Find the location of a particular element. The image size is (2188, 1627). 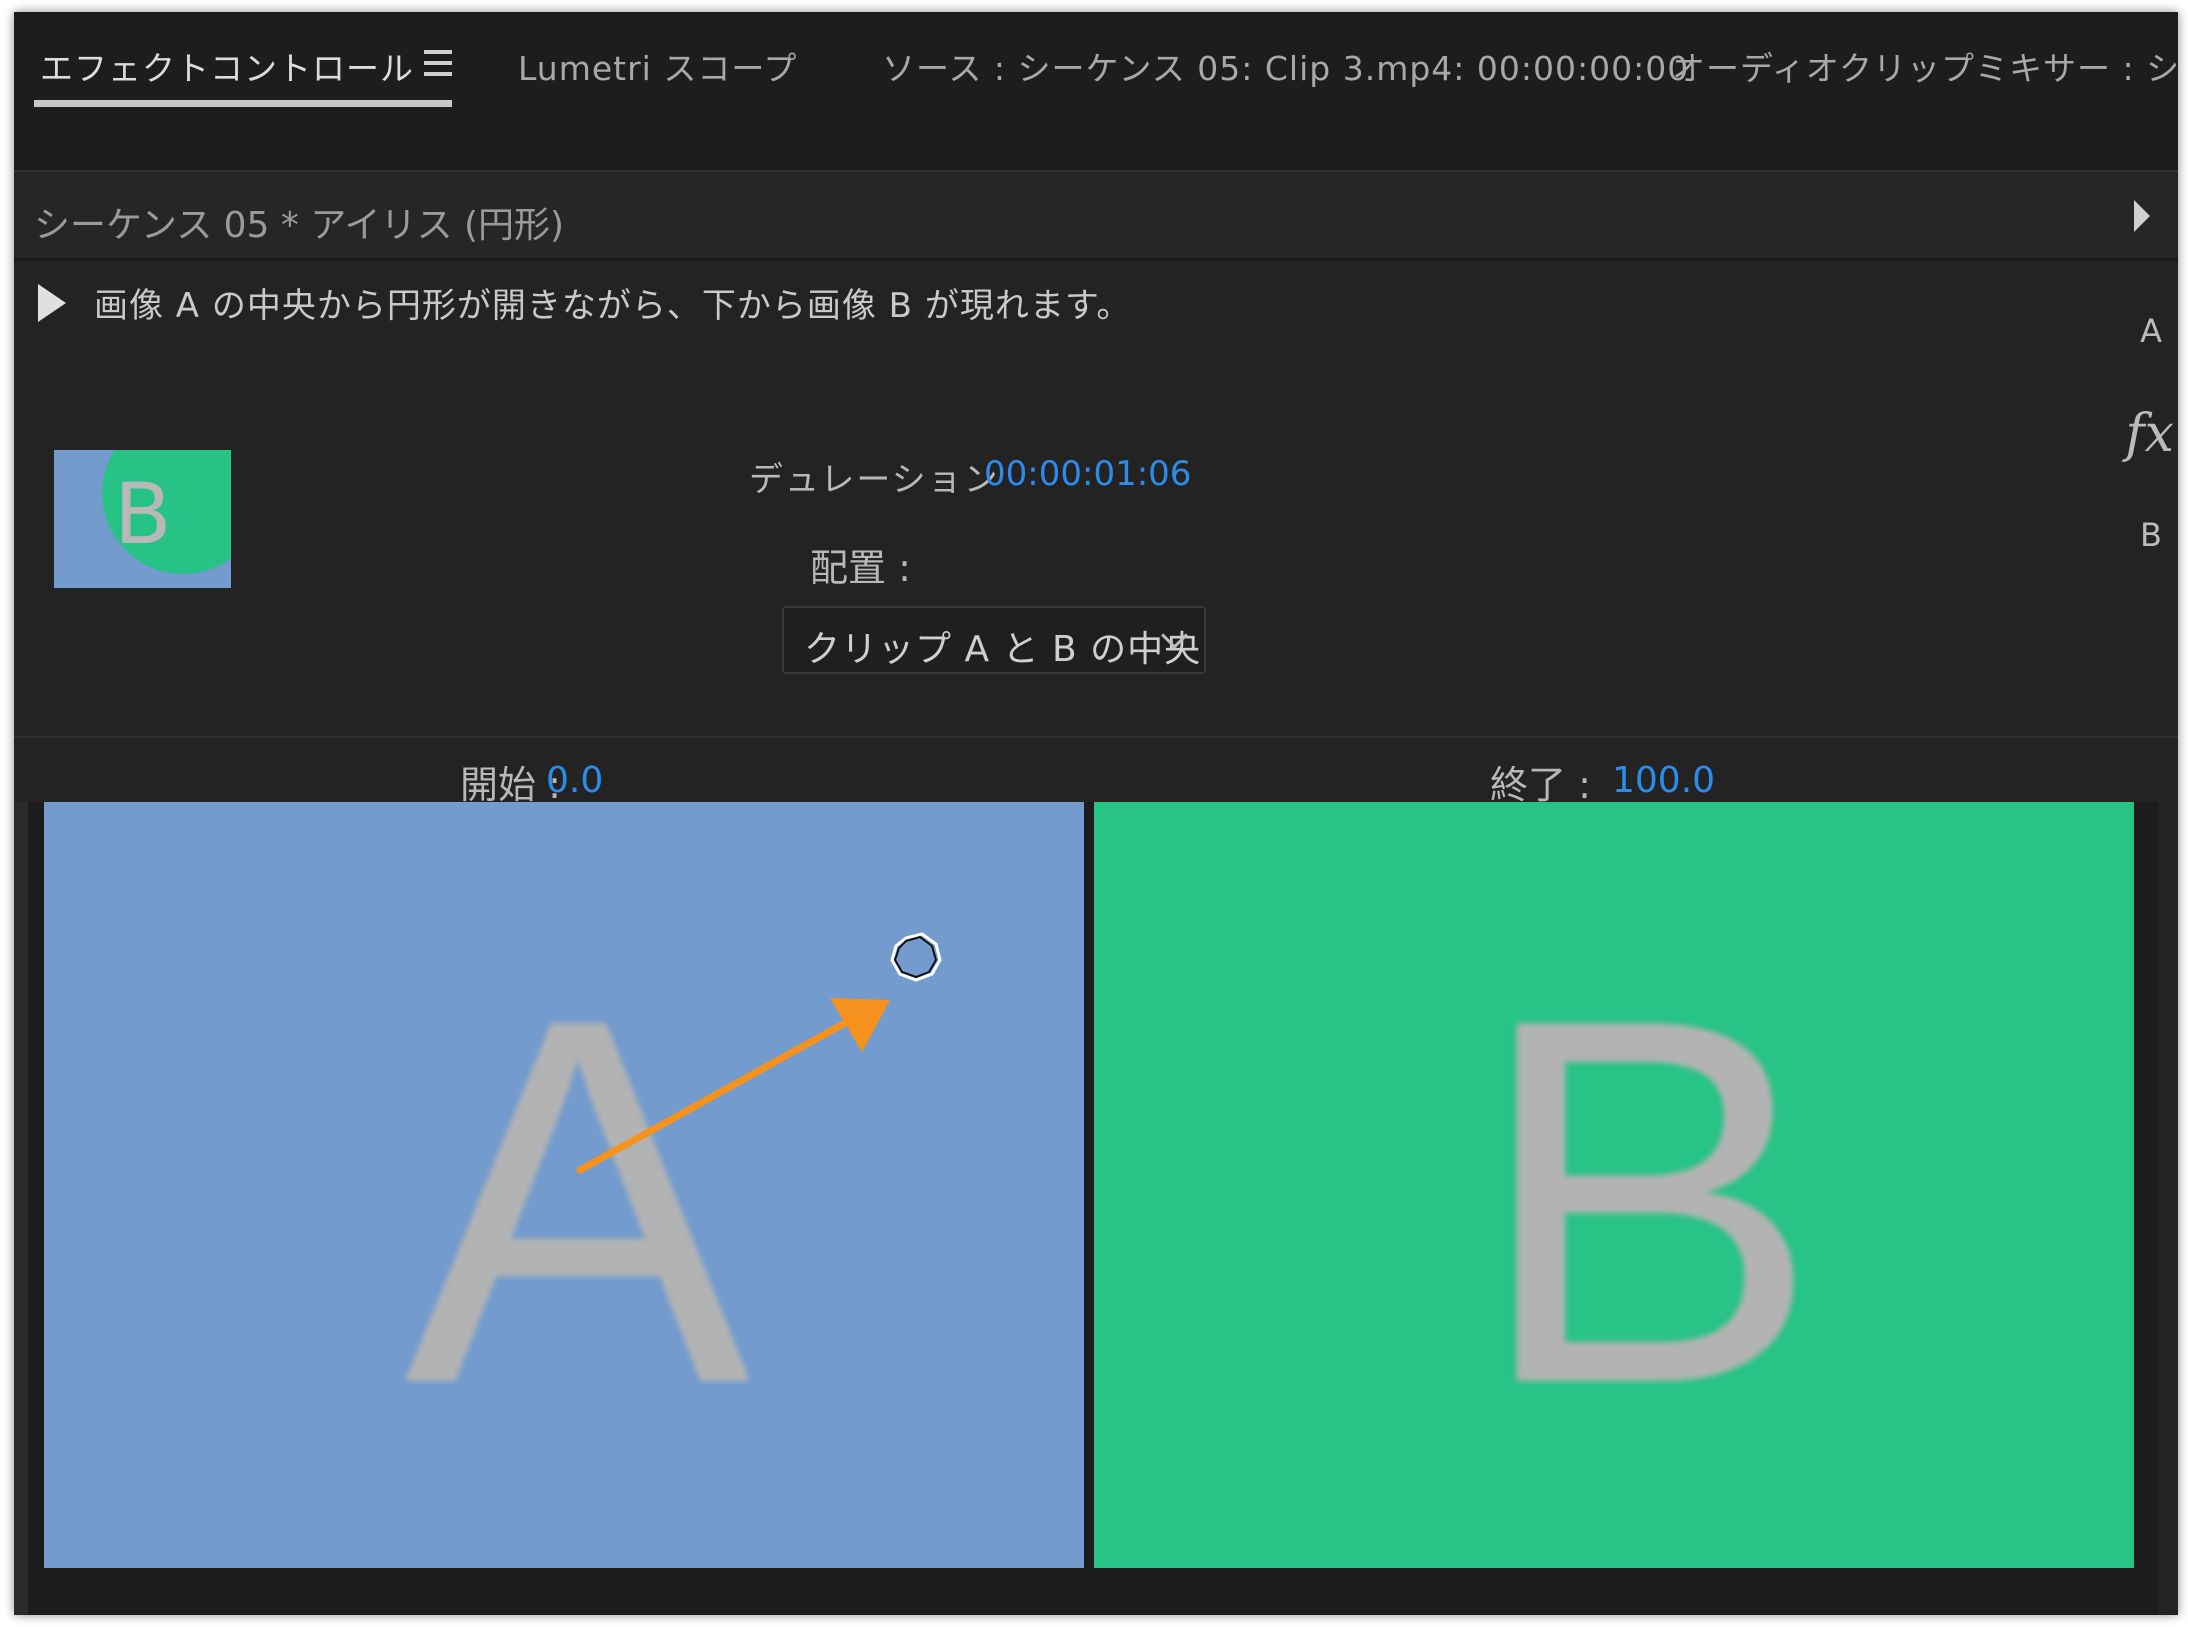

sequence-header: シーケンス 05 * アイリス (円形) is located at coordinates (1096, 216).